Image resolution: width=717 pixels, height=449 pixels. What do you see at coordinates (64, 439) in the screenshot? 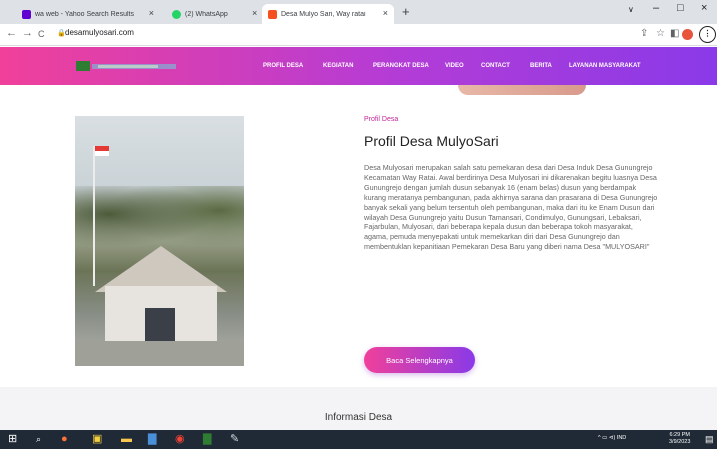
I see `firefox-icon: ●` at bounding box center [64, 439].